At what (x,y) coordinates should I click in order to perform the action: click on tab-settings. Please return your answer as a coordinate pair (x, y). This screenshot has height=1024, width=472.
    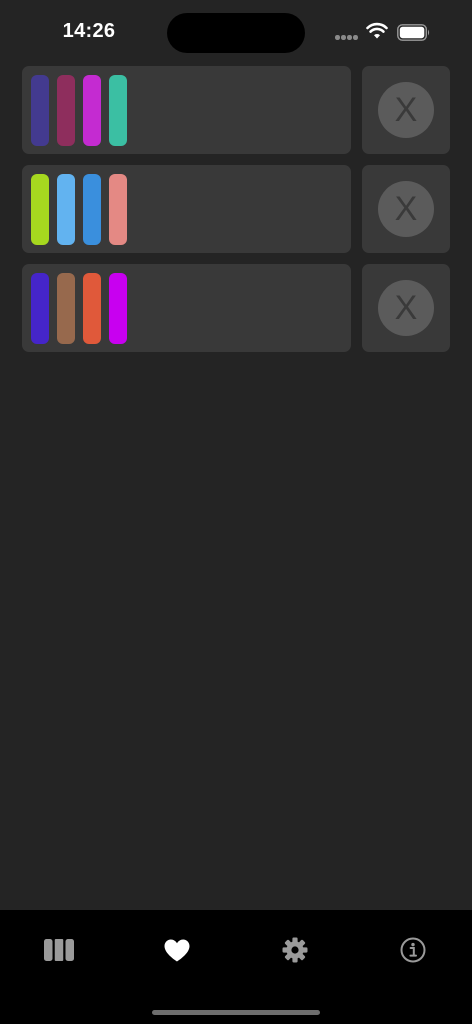
    Looking at the image, I should click on (295, 950).